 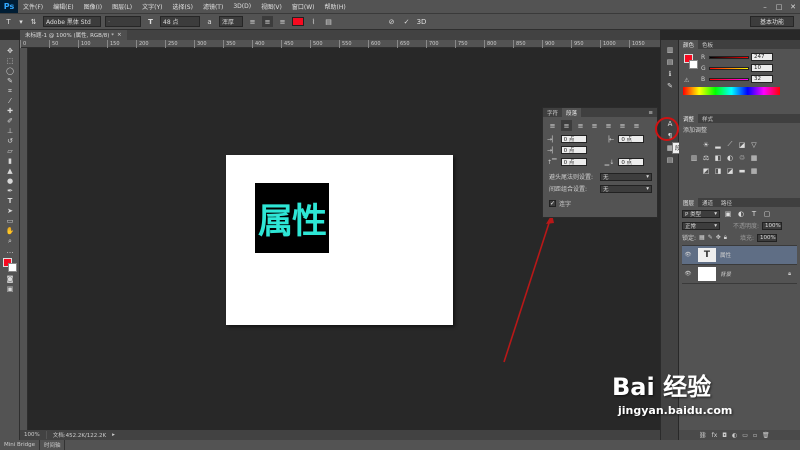 I want to click on path-select-tool-icon: ➤, so click(x=10, y=211).